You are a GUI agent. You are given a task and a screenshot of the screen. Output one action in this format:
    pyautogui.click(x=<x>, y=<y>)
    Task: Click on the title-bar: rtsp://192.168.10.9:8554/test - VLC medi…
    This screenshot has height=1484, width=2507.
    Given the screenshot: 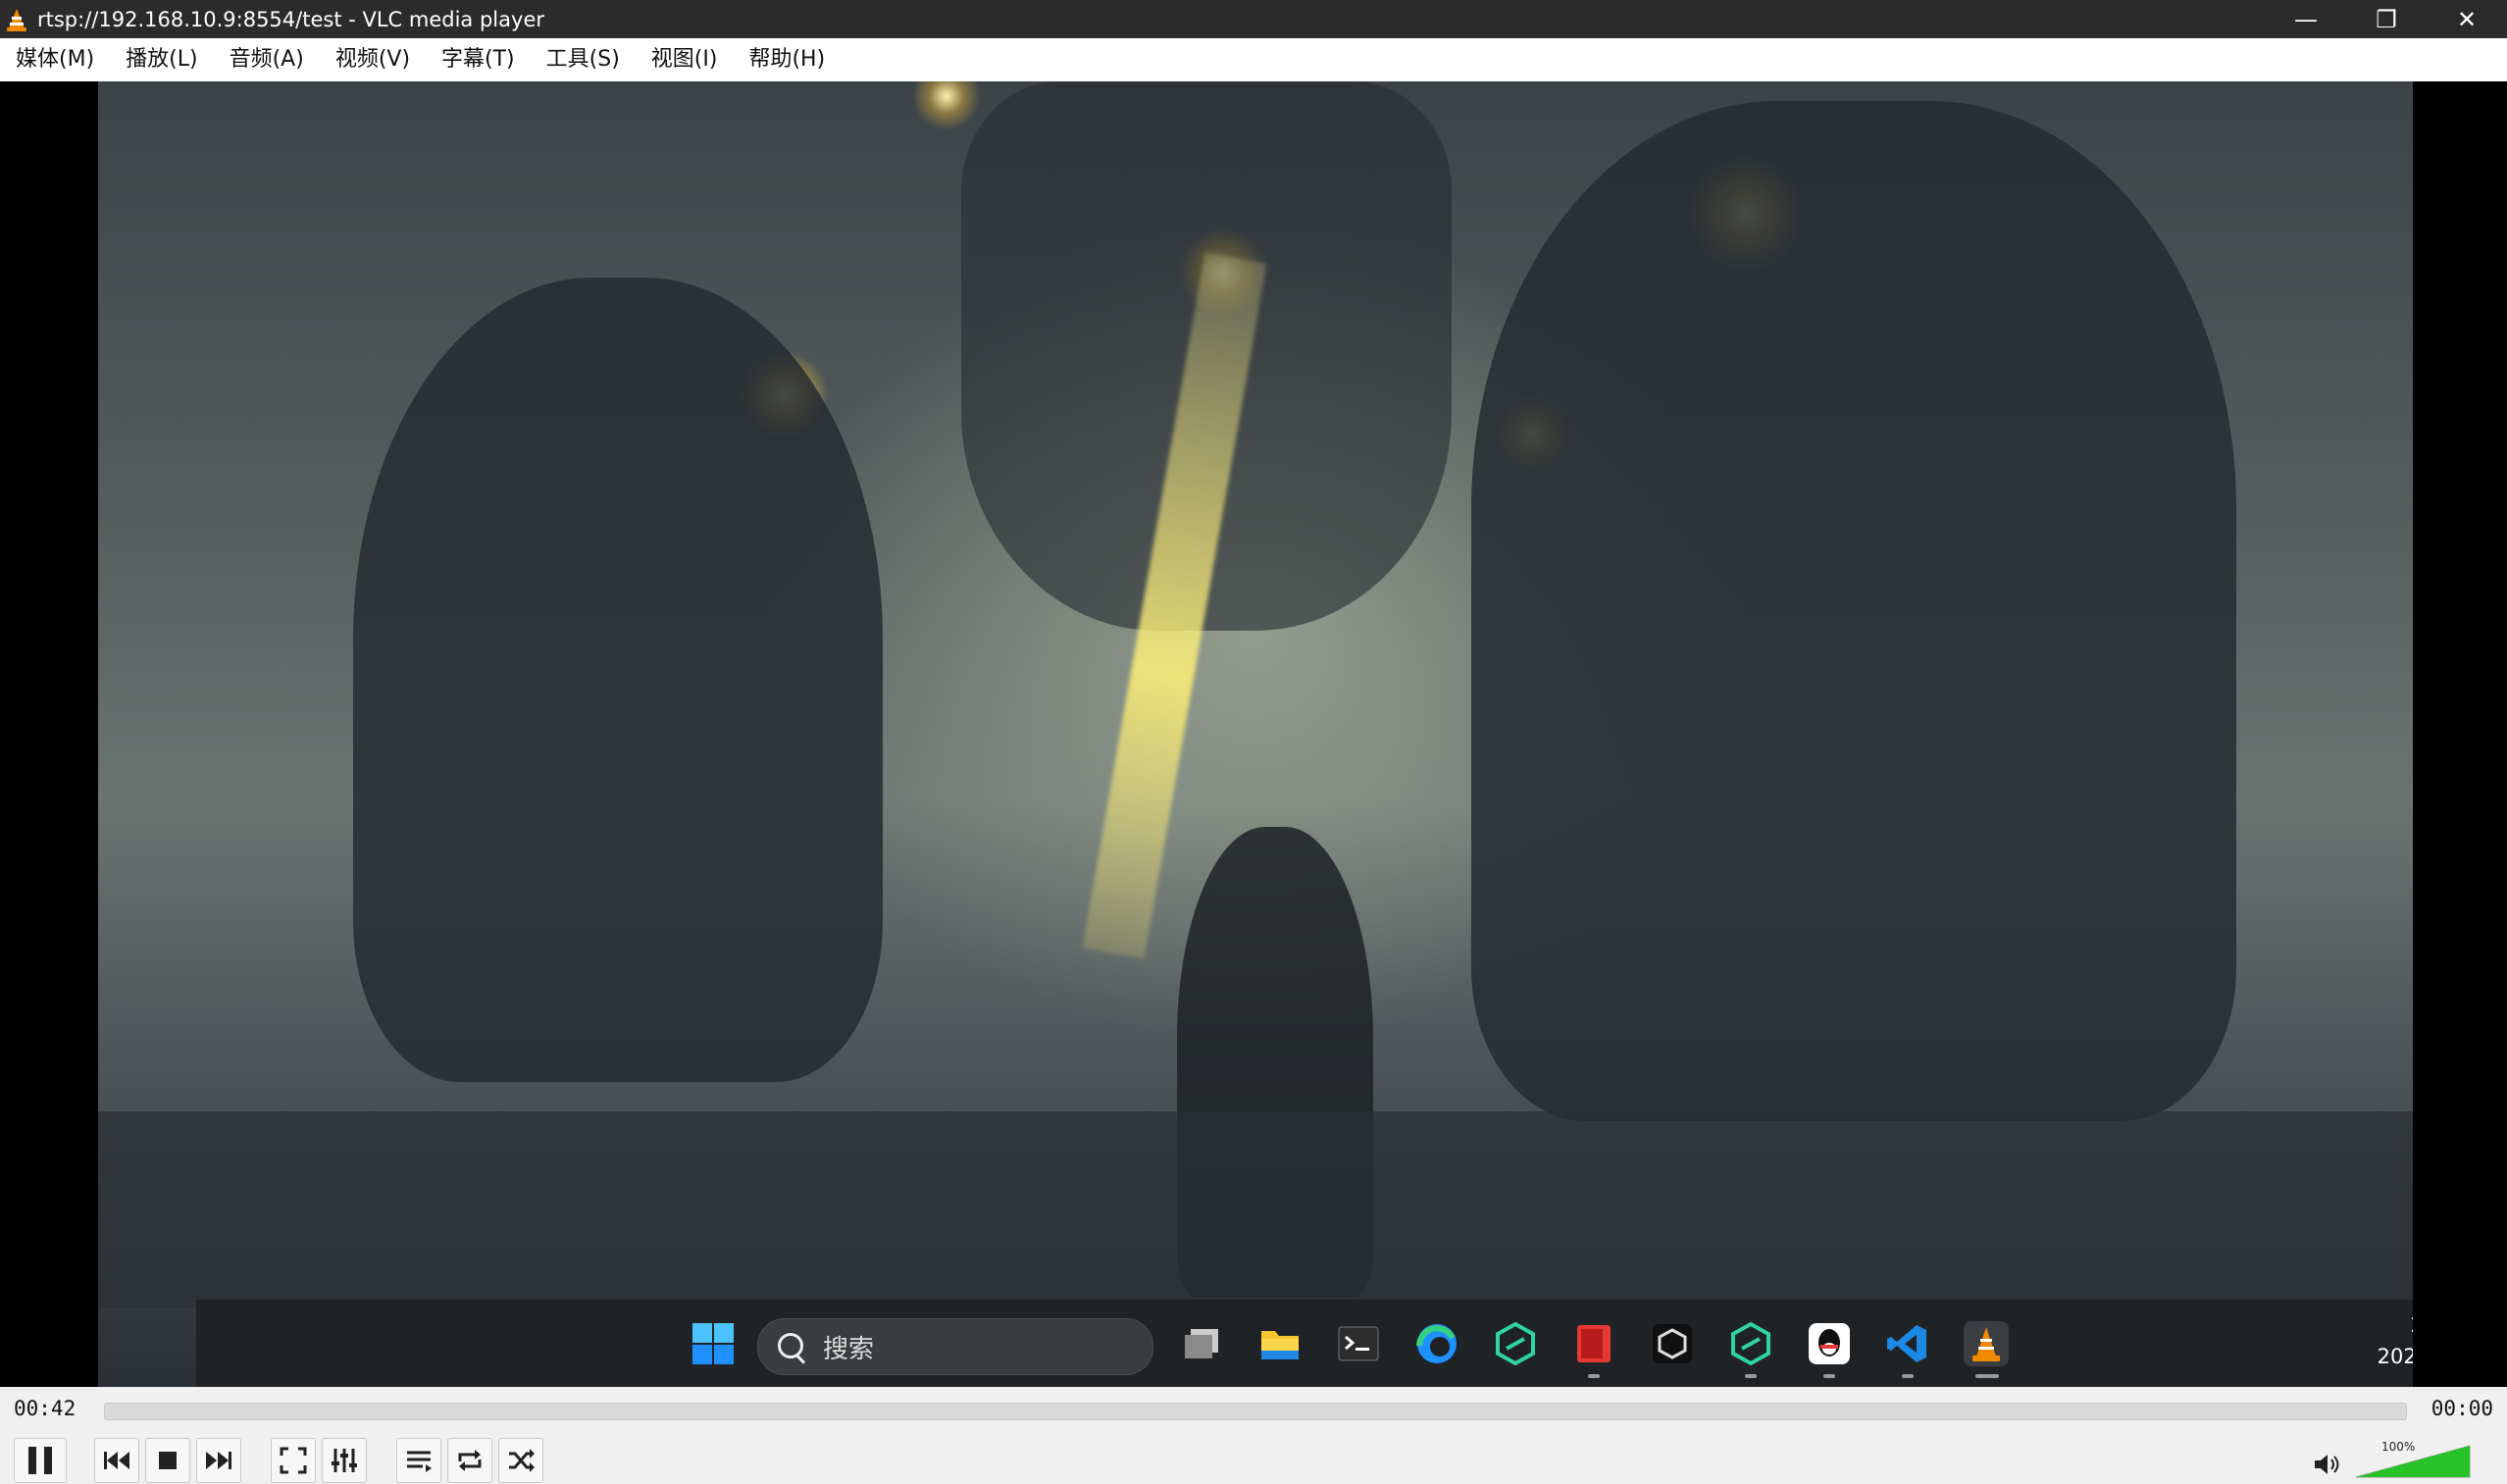 What is the action you would take?
    pyautogui.click(x=1253, y=19)
    